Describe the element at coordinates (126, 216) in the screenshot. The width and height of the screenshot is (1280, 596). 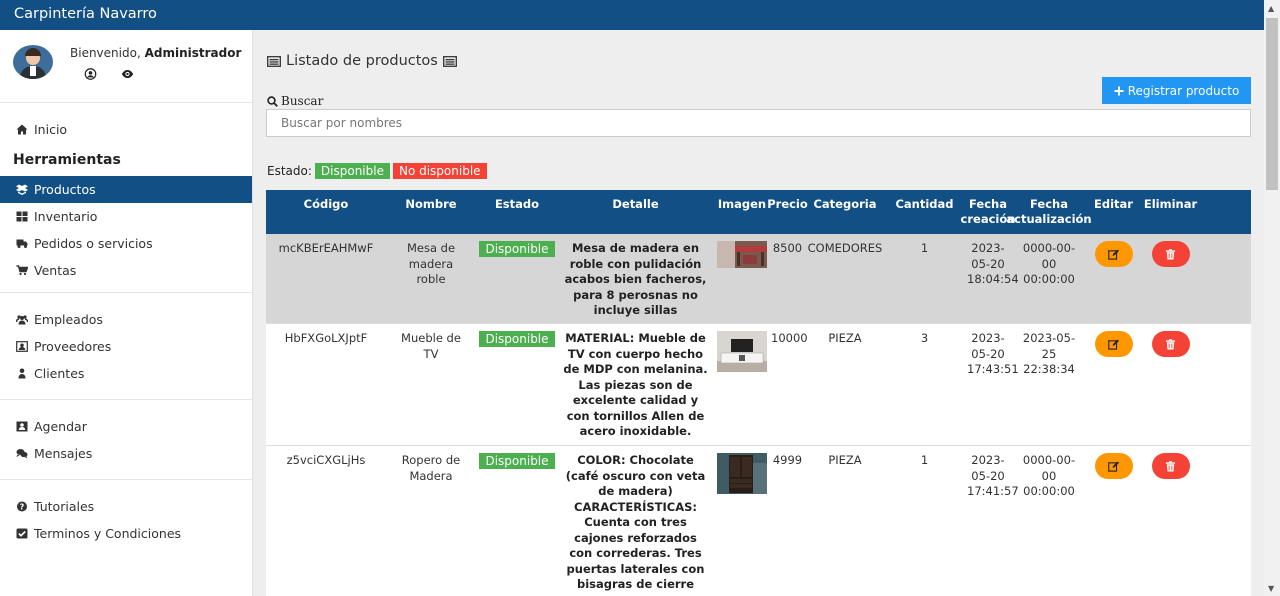
I see `sidebar-item-inventario: Inventario` at that location.